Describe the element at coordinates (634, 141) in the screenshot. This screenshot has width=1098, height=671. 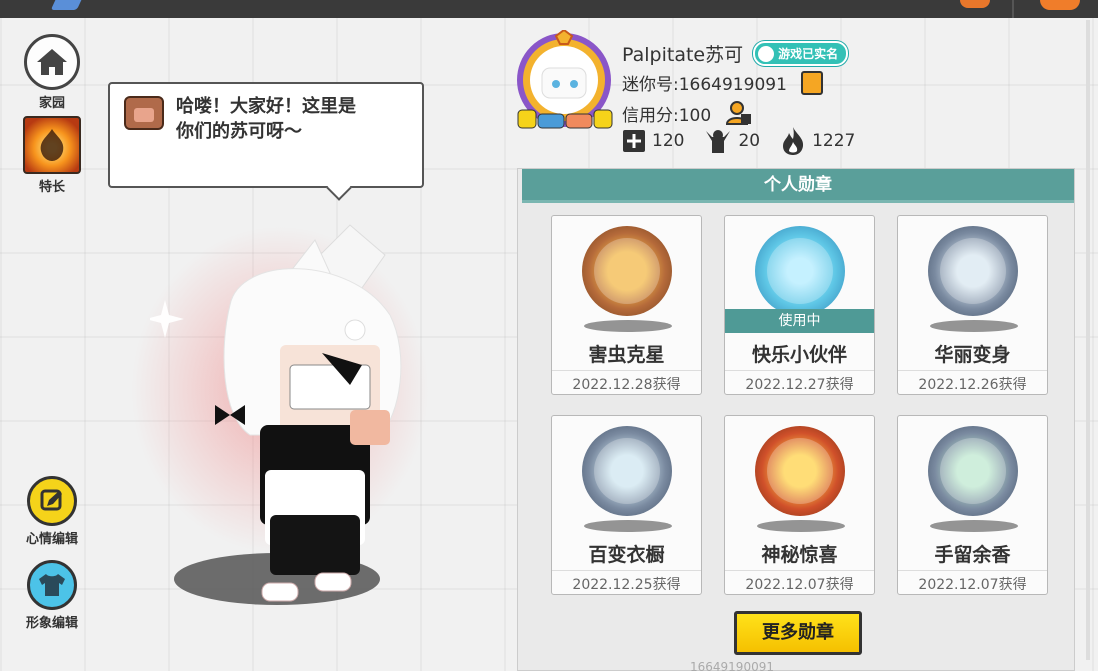
I see `plus-icon` at that location.